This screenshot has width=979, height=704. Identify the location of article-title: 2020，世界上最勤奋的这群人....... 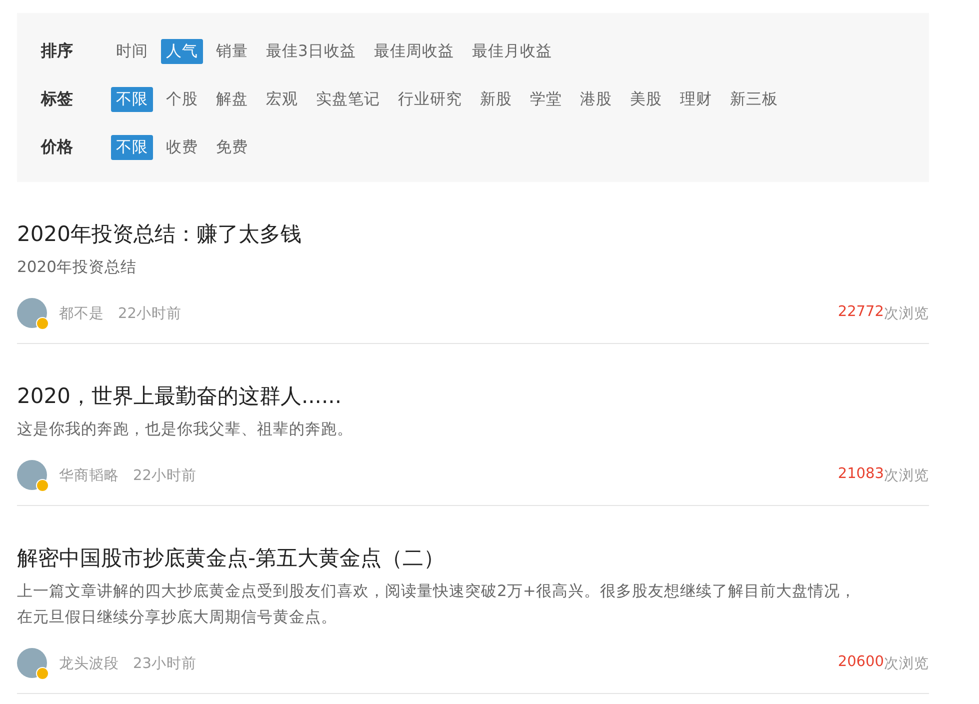
(473, 396).